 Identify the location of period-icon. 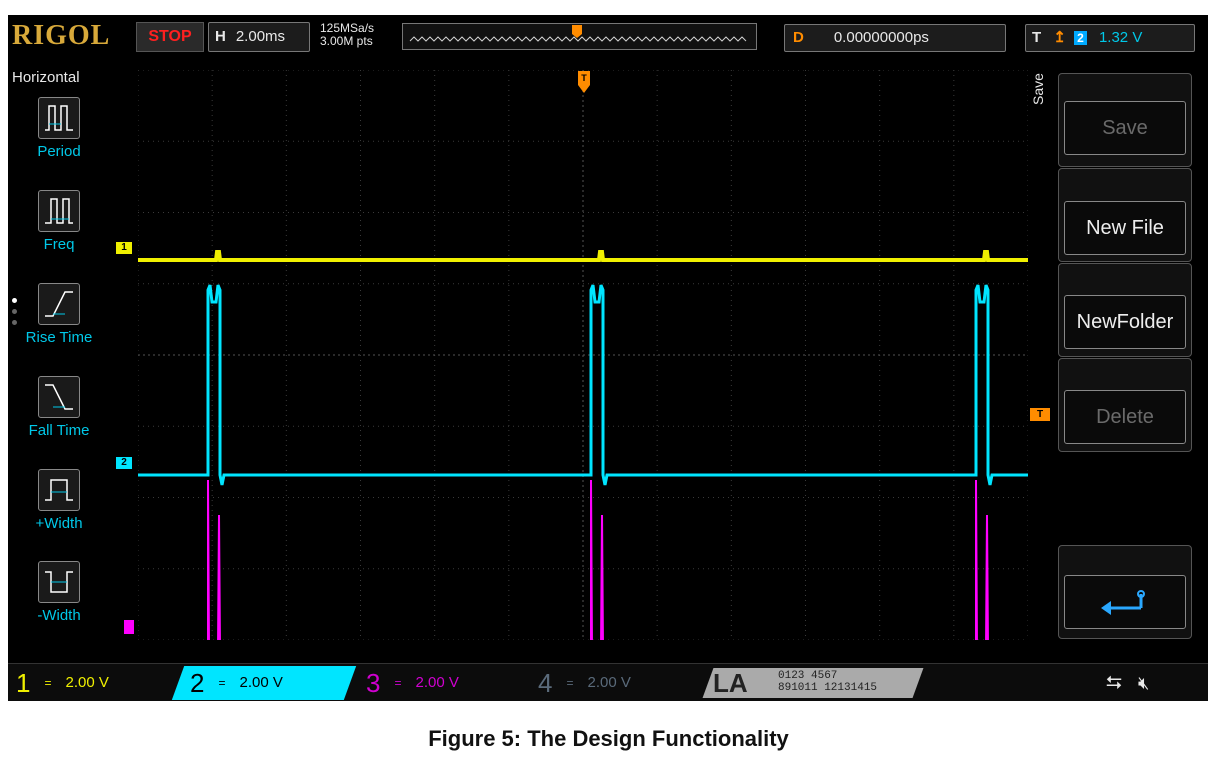
(59, 118).